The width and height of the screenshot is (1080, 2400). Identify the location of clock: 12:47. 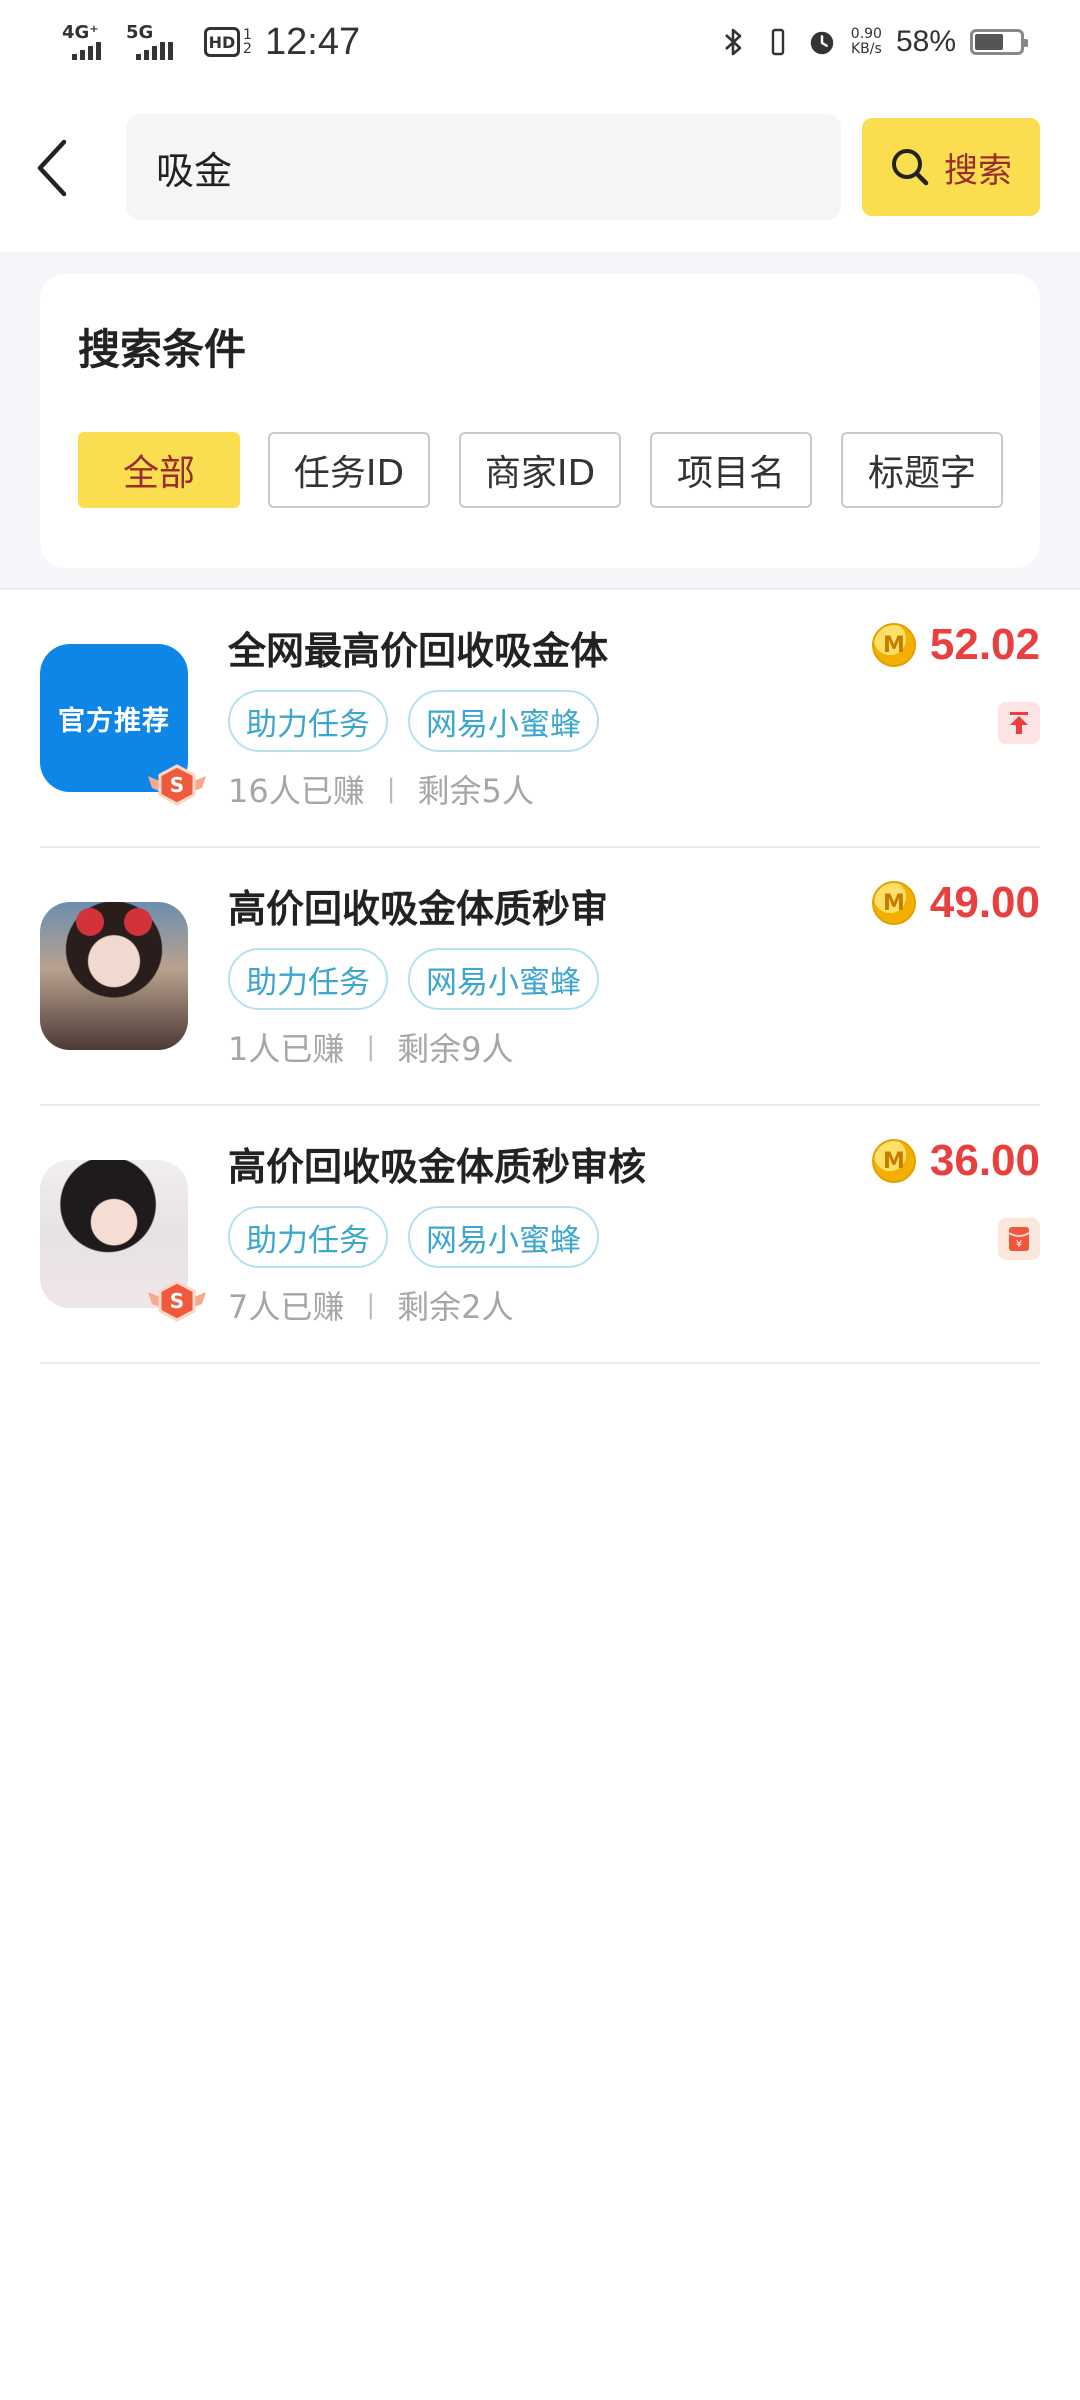
(313, 41).